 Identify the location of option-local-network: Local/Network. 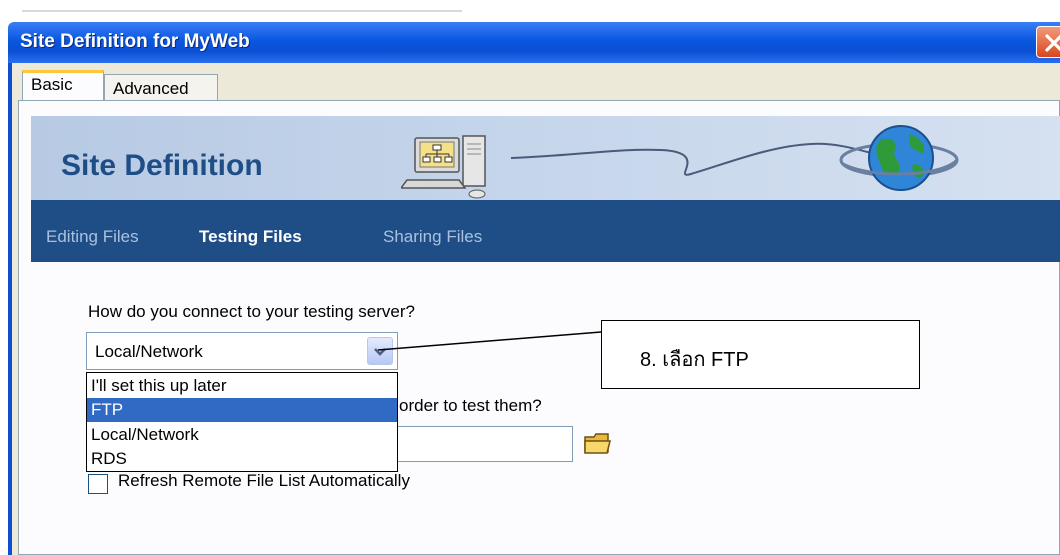
(242, 435).